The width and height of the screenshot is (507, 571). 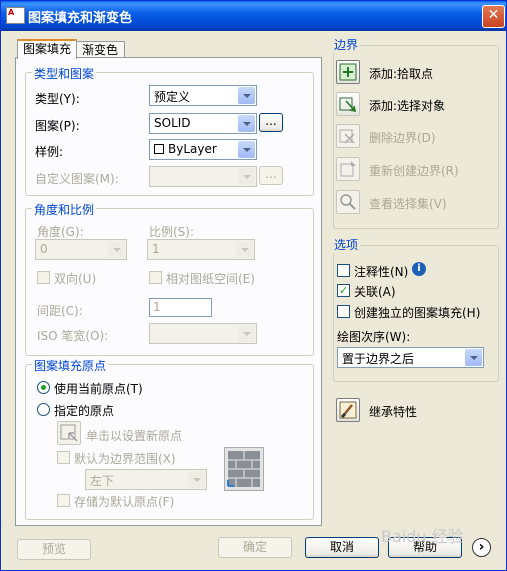 What do you see at coordinates (60, 232) in the screenshot?
I see `angle-label: 角度(G):` at bounding box center [60, 232].